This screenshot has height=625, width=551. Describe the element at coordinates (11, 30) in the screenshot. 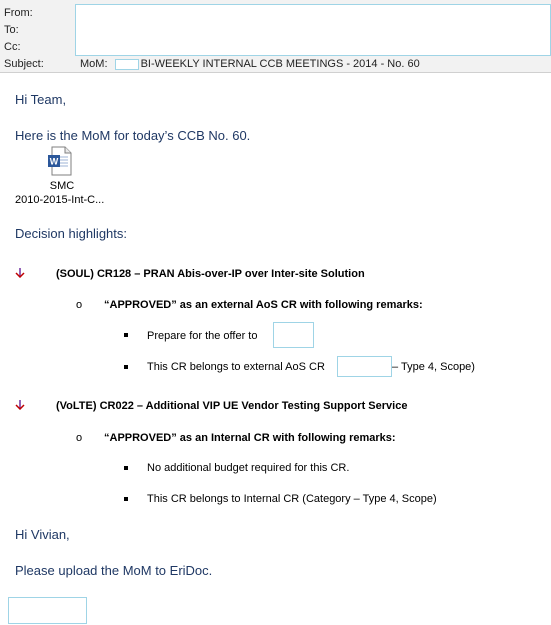

I see `to-label: To:` at that location.